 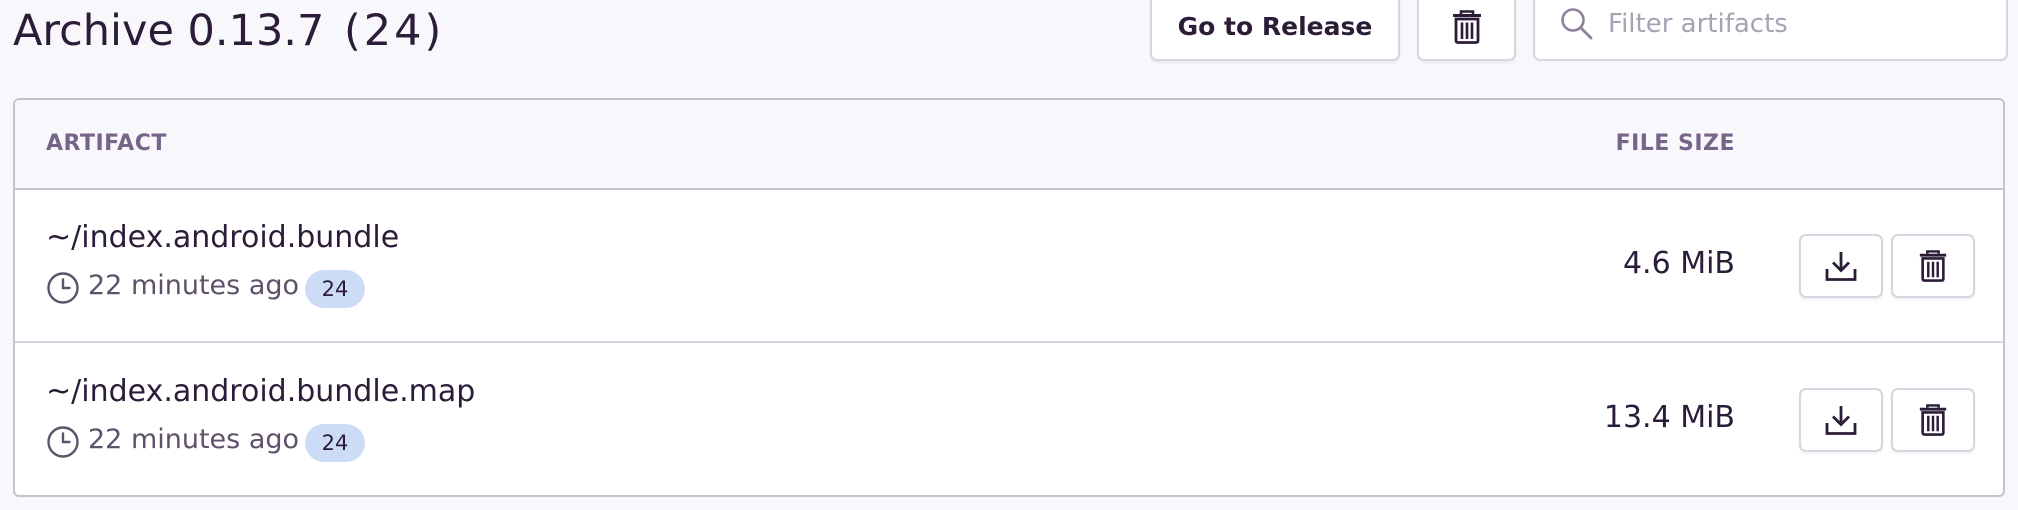 I want to click on search-input, so click(x=1800, y=24).